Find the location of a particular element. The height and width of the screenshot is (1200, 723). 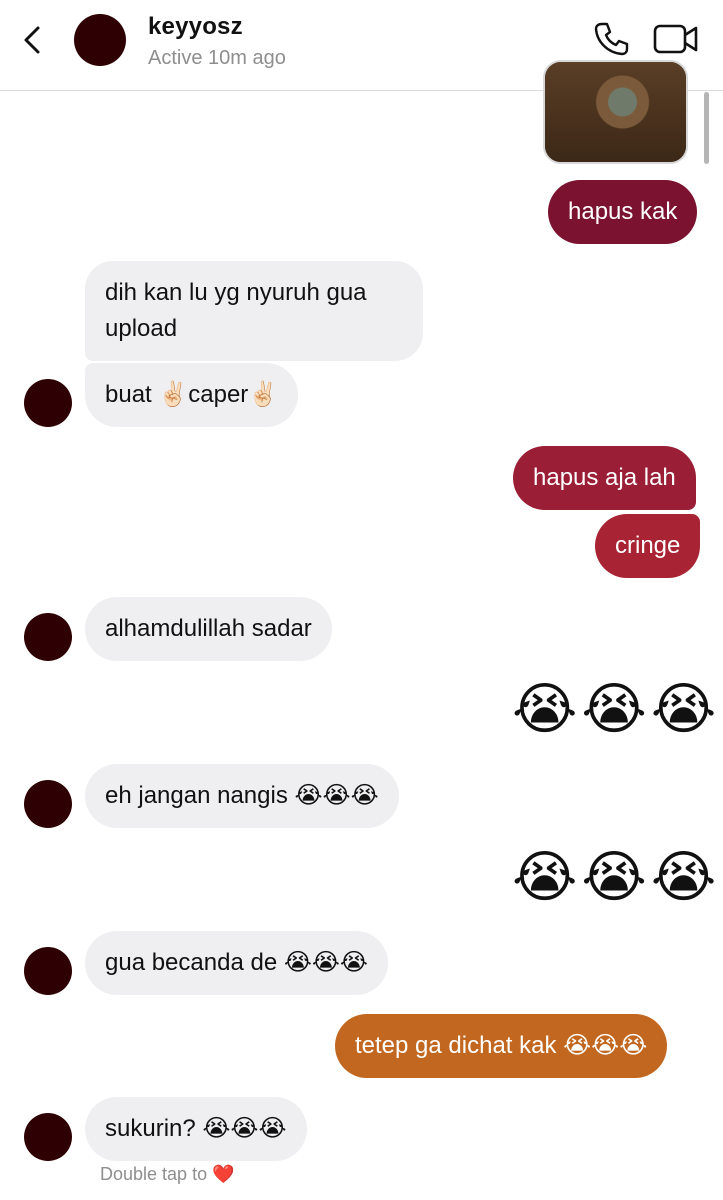

shared-photo is located at coordinates (615, 112).